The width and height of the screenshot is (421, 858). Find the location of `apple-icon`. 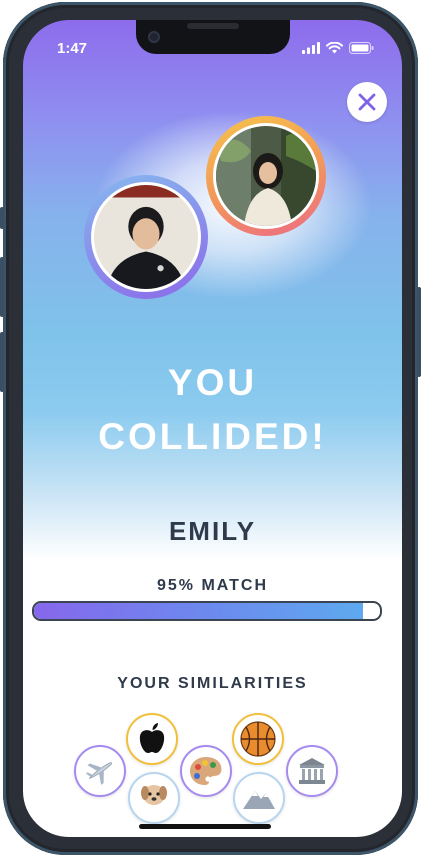

apple-icon is located at coordinates (152, 738).